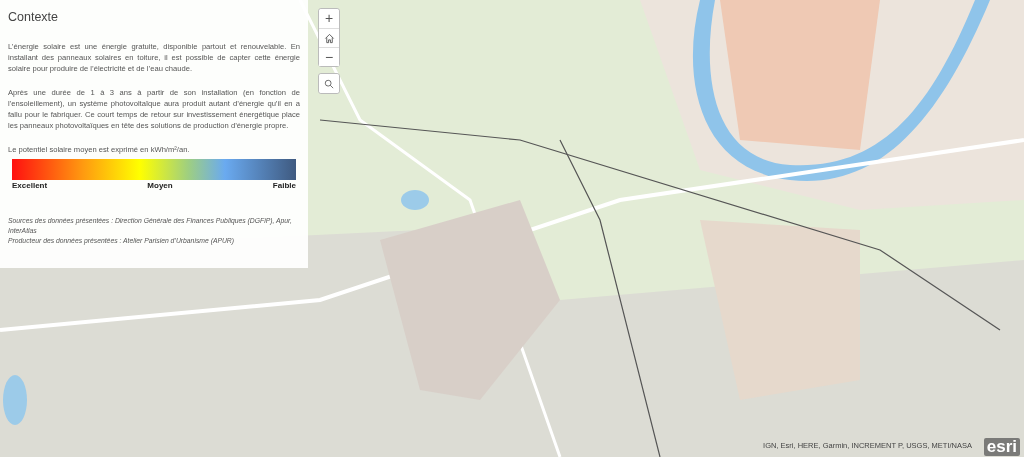 This screenshot has width=1024, height=457. Describe the element at coordinates (160, 186) in the screenshot. I see `legend-label: Moyen` at that location.